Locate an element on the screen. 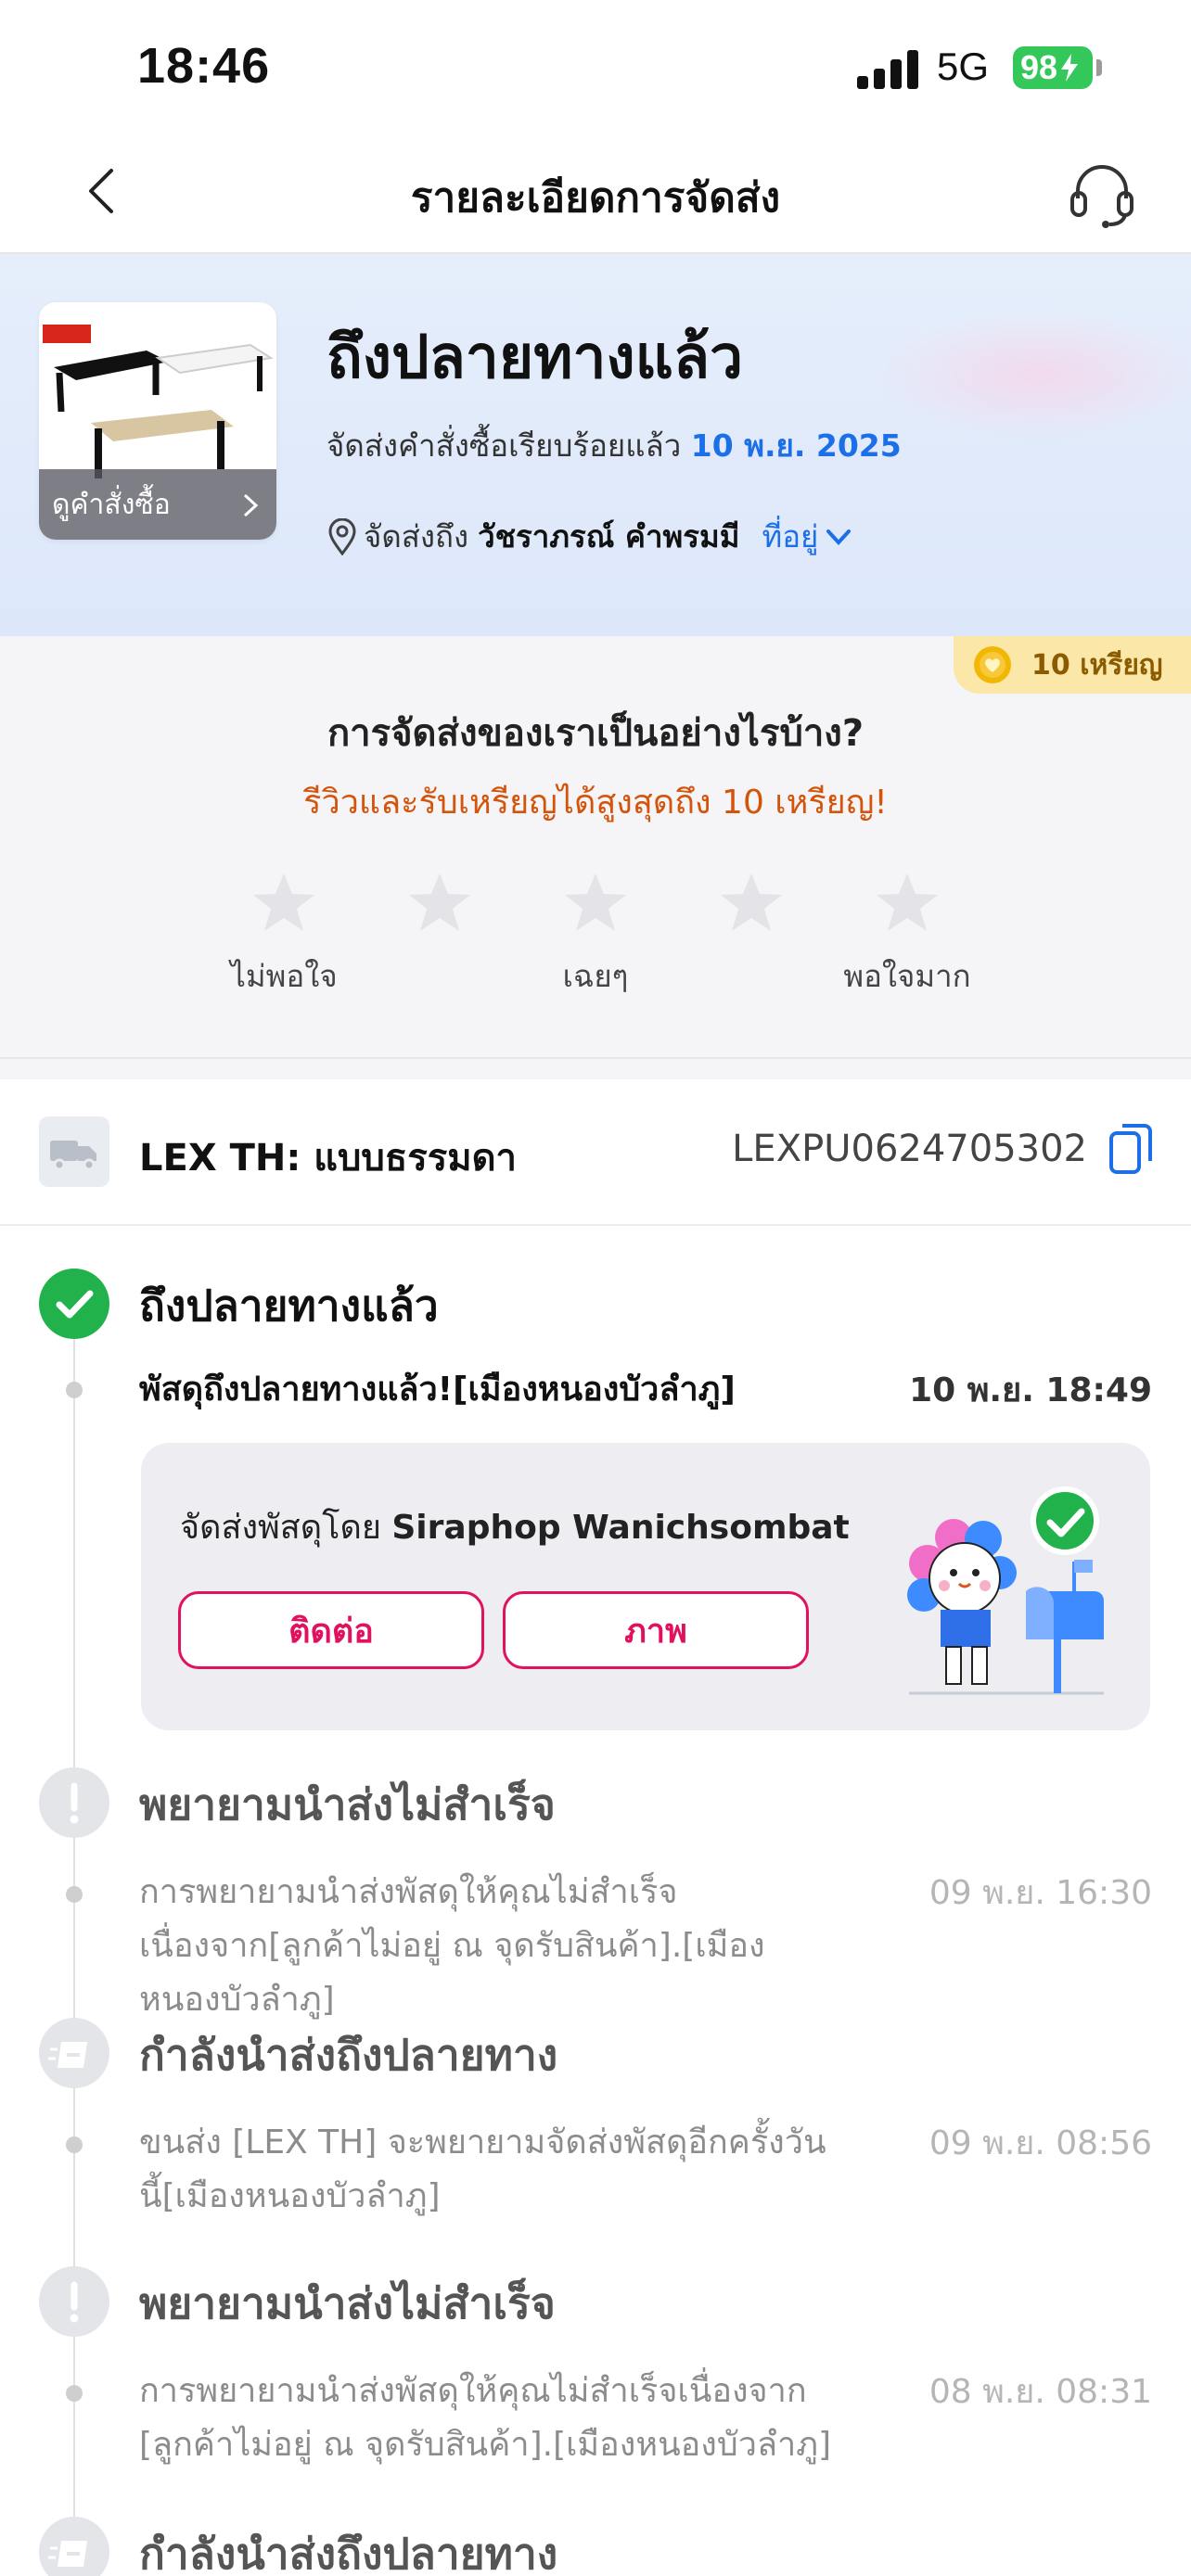 The image size is (1191, 2576). address-toggle: ที่อยู่ is located at coordinates (790, 536).